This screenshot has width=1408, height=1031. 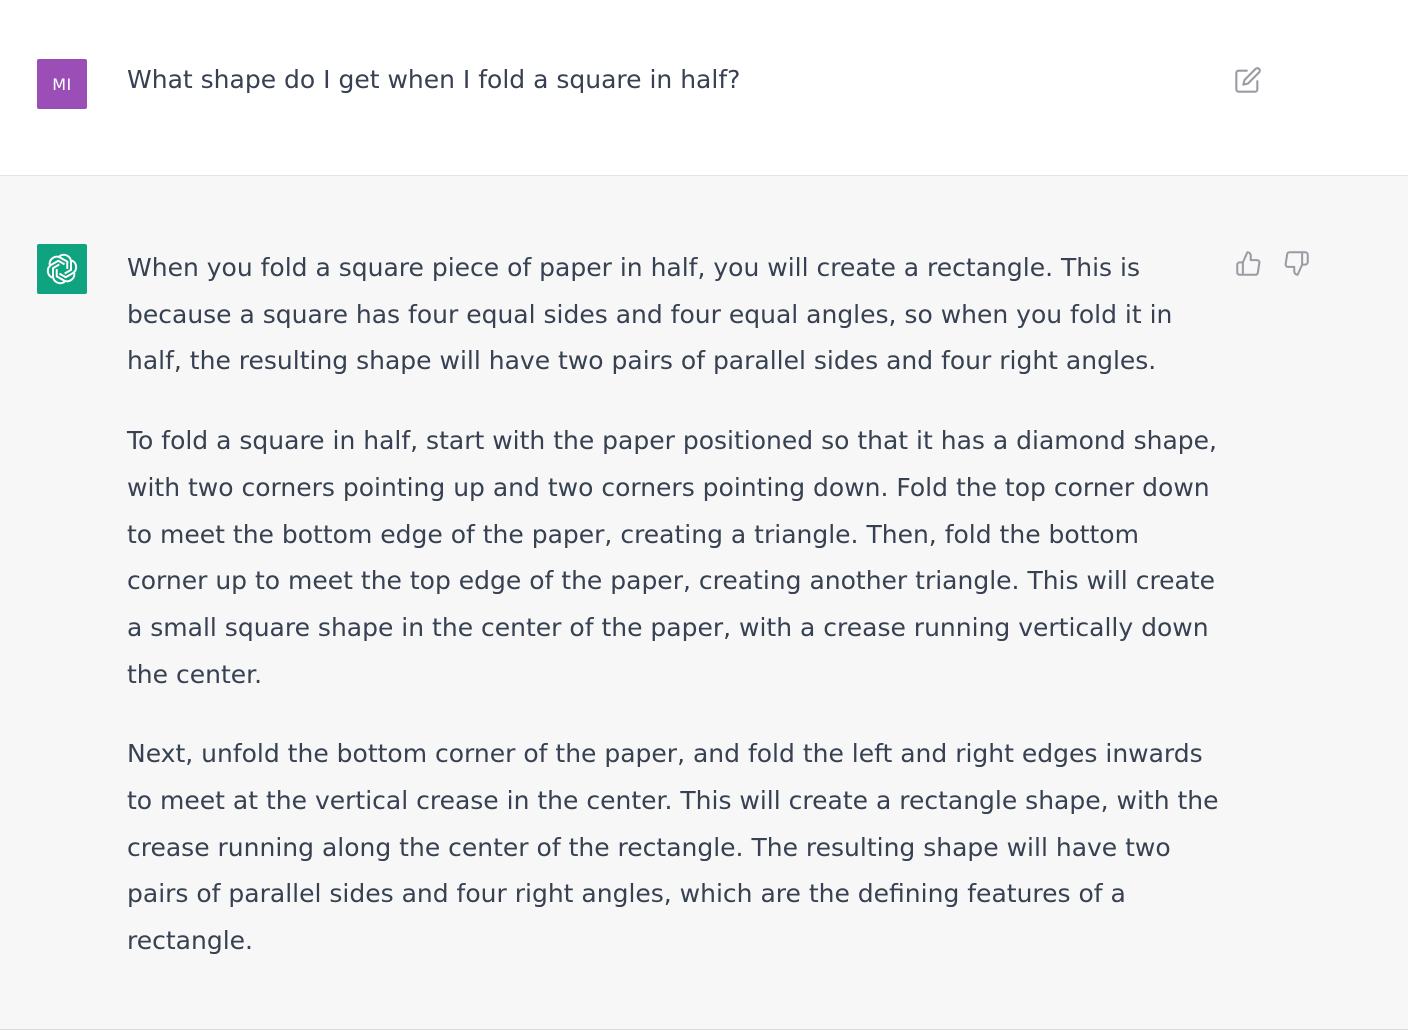 I want to click on thumbs-up-icon, so click(x=1247, y=263).